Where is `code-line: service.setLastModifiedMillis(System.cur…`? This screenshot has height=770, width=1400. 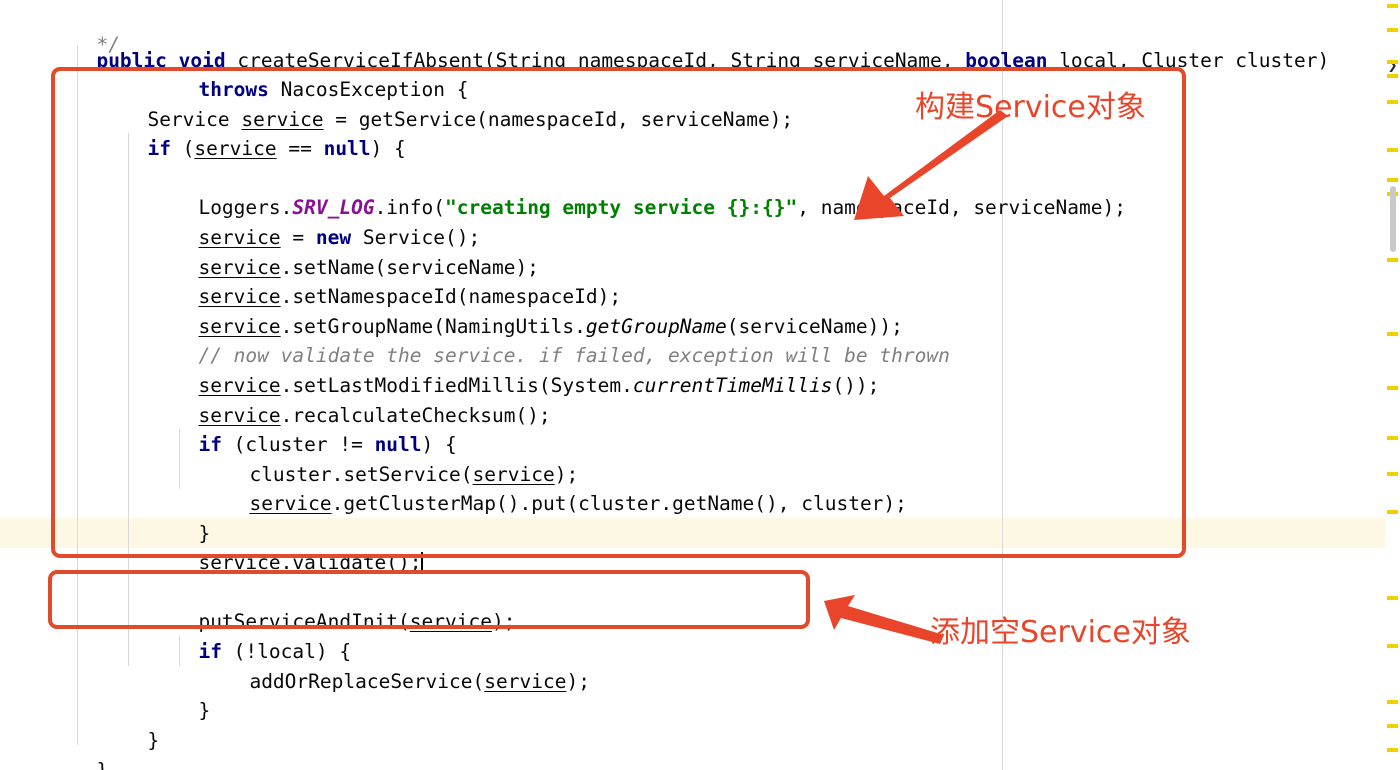
code-line: service.setLastModifiedMillis(System.cur… is located at coordinates (693, 369).